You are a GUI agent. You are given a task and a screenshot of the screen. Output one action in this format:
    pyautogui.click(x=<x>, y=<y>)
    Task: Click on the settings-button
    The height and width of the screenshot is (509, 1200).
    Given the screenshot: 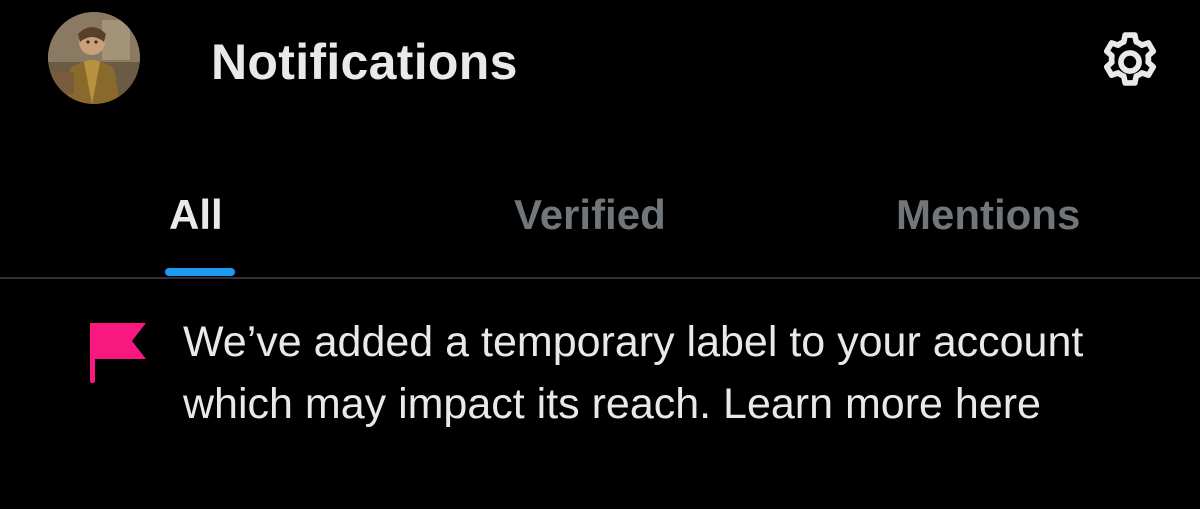 What is the action you would take?
    pyautogui.click(x=1130, y=62)
    